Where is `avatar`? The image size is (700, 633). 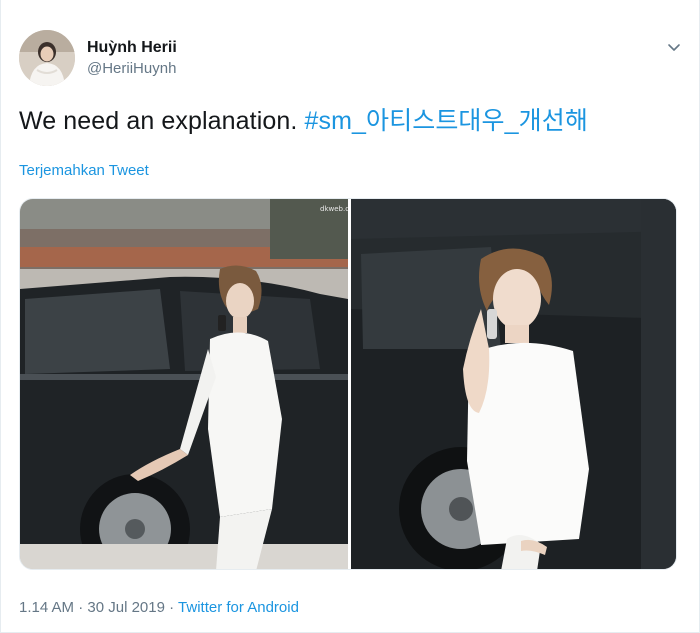
avatar is located at coordinates (47, 58).